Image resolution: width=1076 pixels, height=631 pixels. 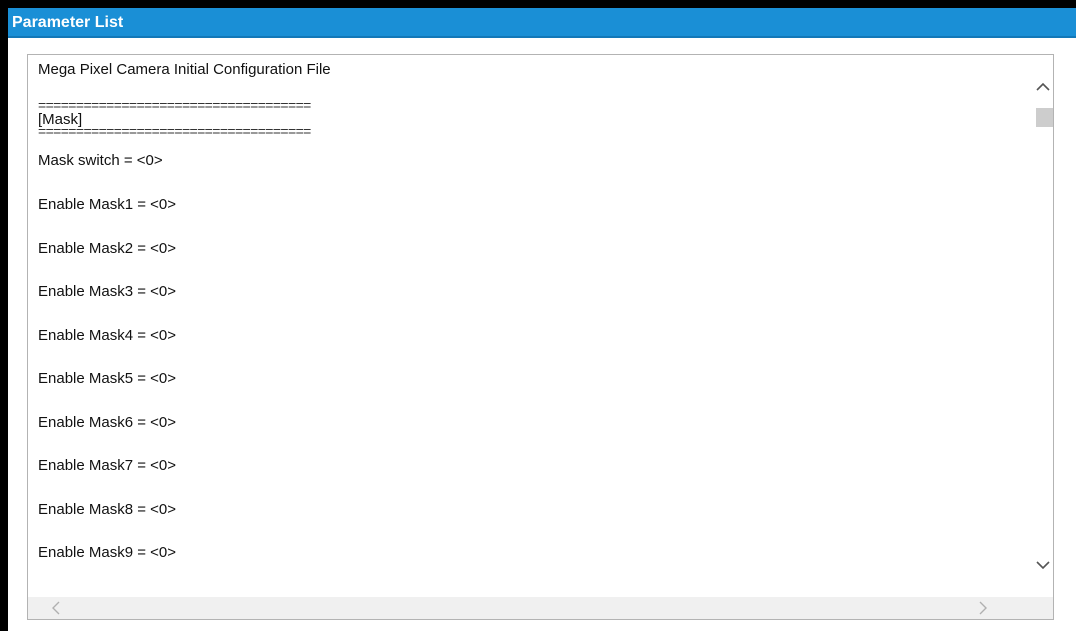 I want to click on scroll-up-button, so click(x=1043, y=87).